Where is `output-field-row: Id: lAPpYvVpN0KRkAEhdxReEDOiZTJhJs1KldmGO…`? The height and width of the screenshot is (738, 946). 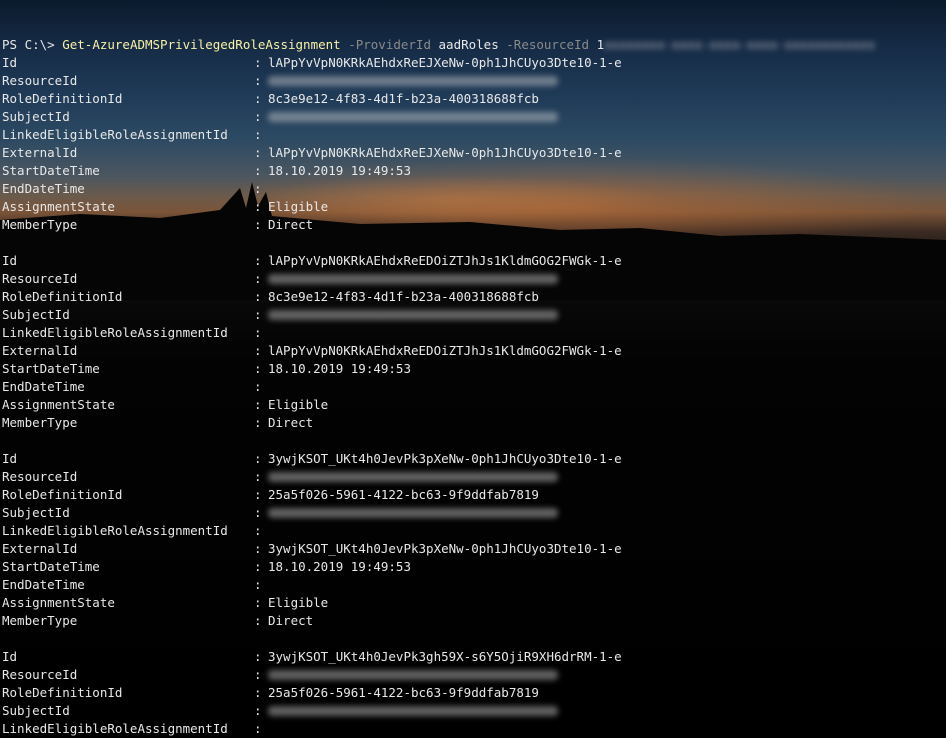
output-field-row: Id: lAPpYvVpN0KRkAEhdxReEDOiZTJhJs1KldmGO… is located at coordinates (472, 261).